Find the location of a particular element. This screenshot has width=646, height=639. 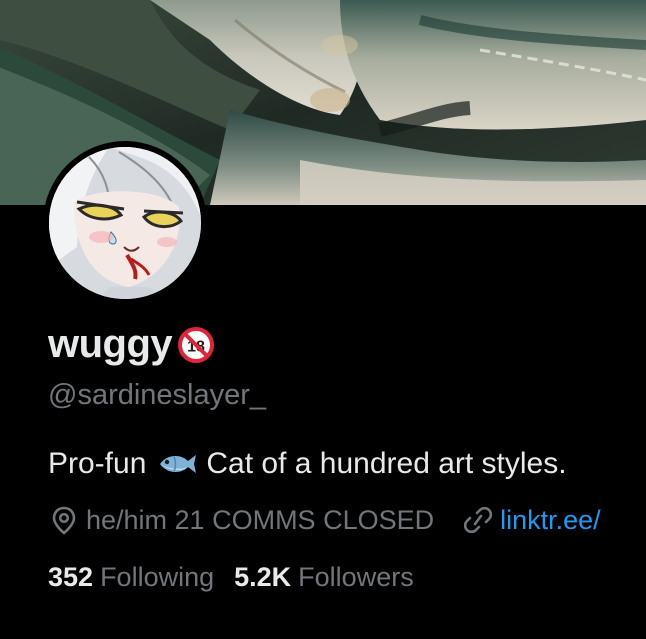

following-count: 352 is located at coordinates (71, 577).